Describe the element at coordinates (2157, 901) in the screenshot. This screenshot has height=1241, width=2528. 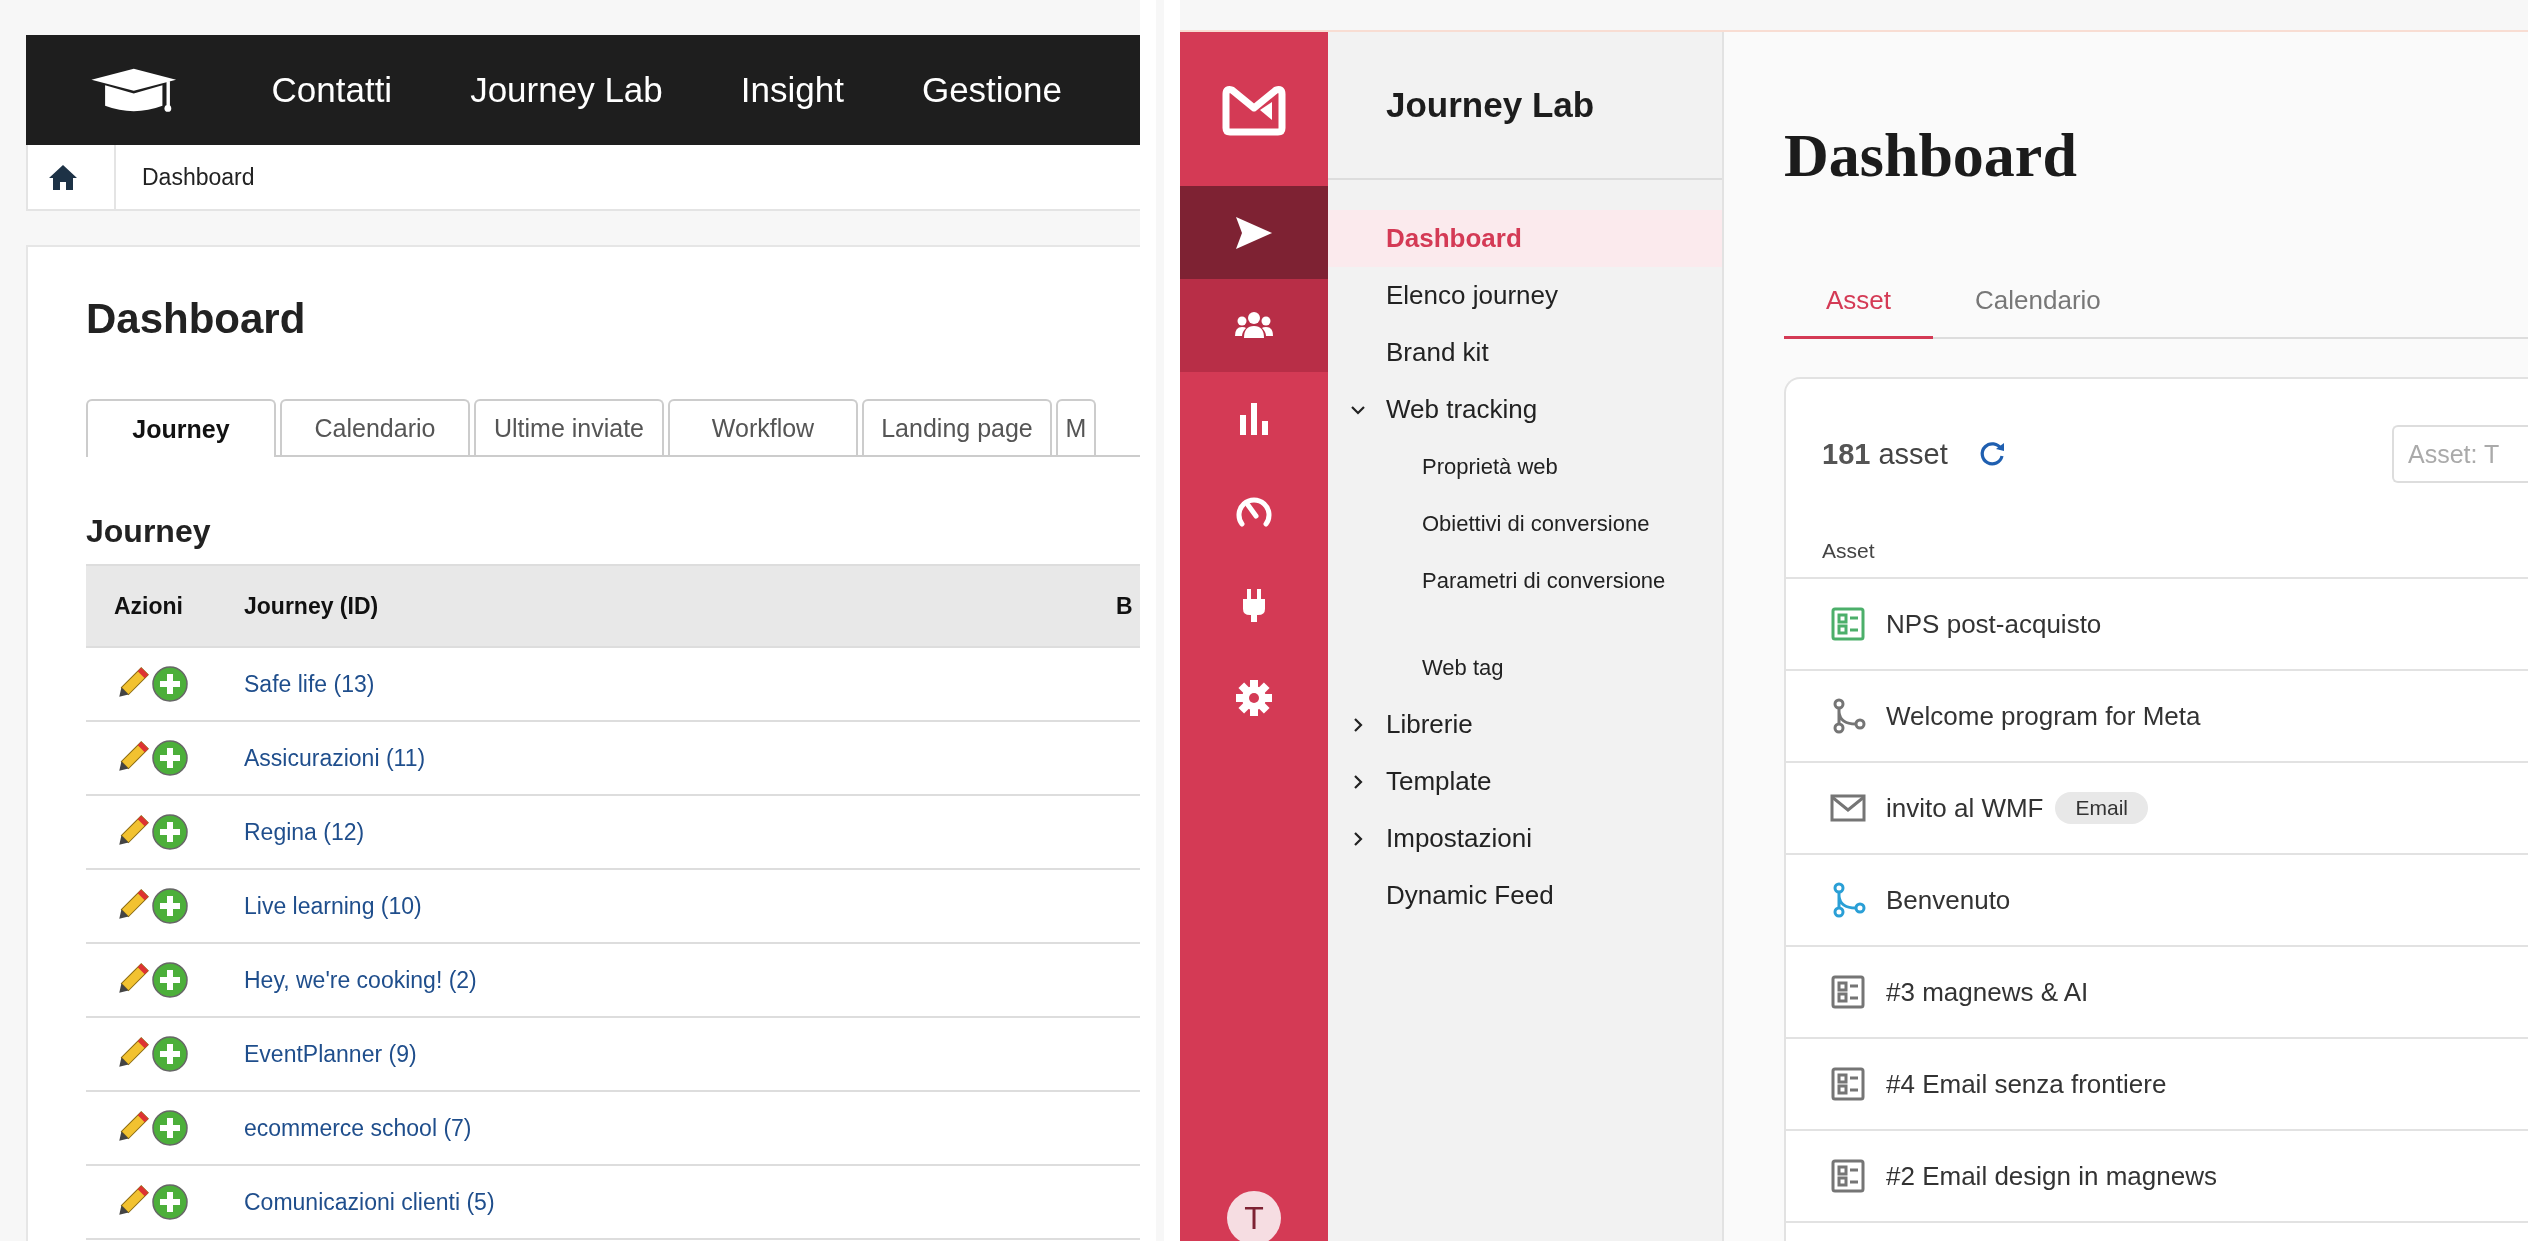
I see `asset-row: Benvenuto` at that location.